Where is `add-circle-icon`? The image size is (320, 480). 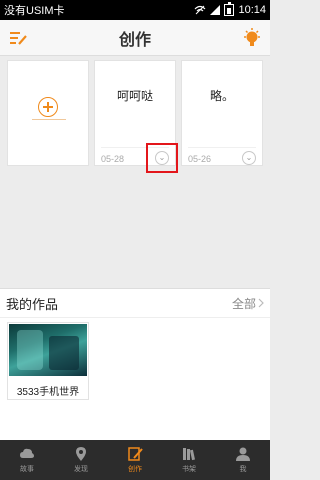
add-circle-icon is located at coordinates (48, 107).